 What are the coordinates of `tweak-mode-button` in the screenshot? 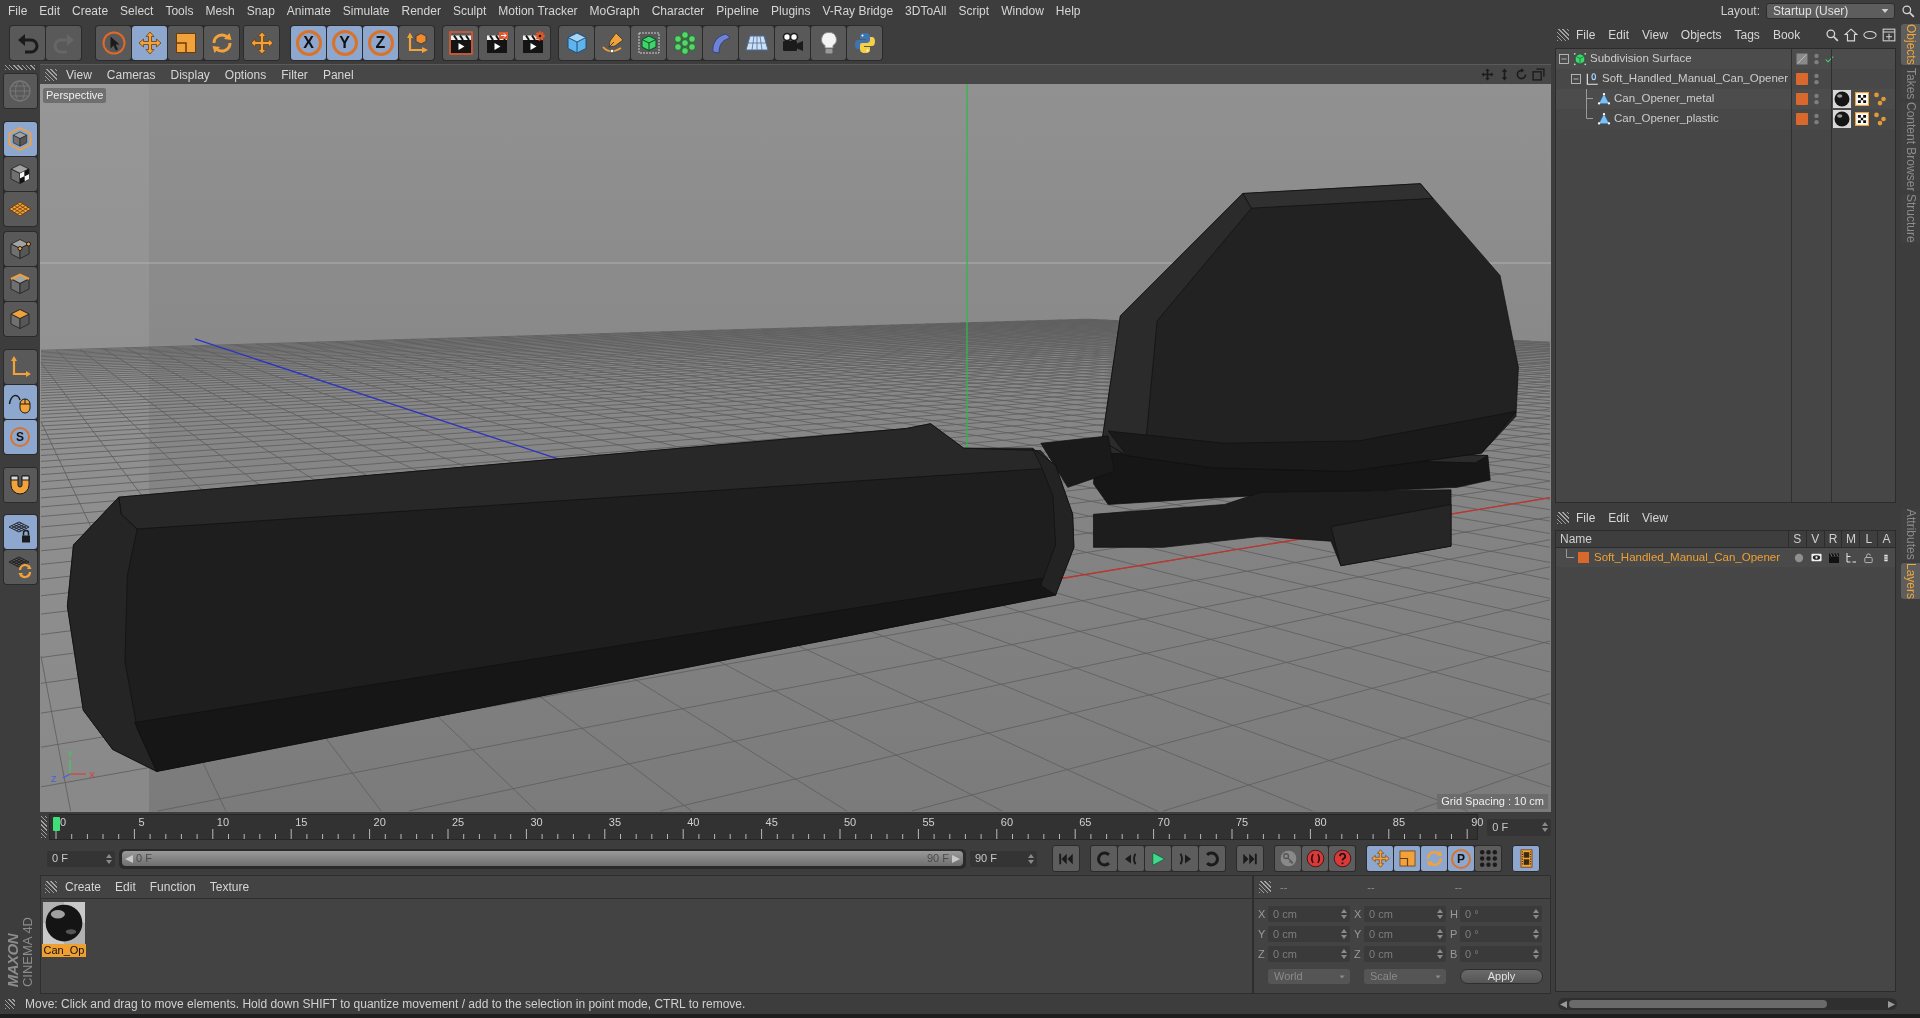 It's located at (20, 402).